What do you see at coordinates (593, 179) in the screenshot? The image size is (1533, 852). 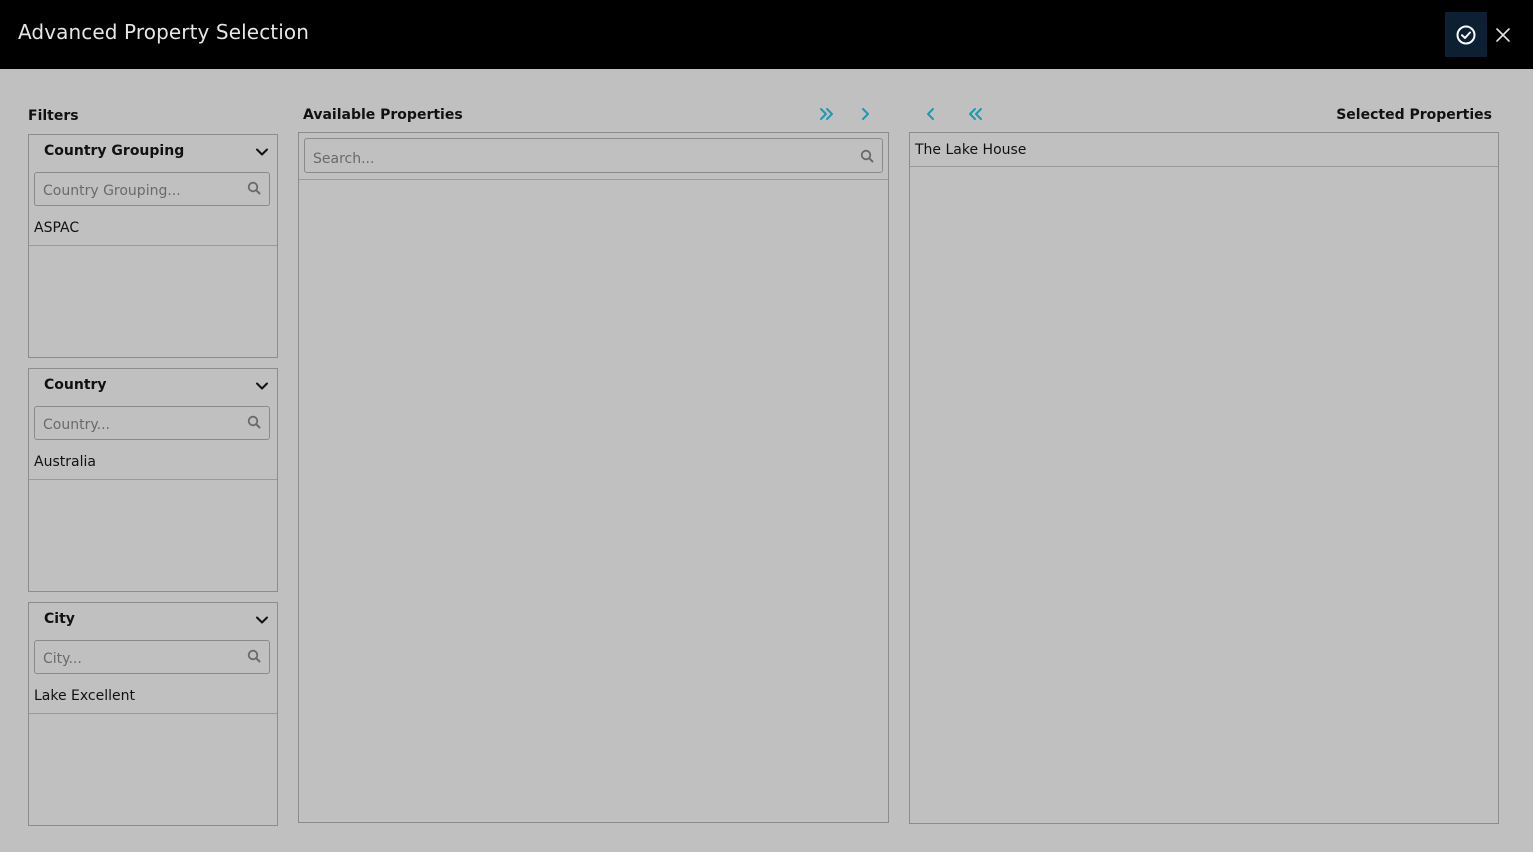 I see `divider` at bounding box center [593, 179].